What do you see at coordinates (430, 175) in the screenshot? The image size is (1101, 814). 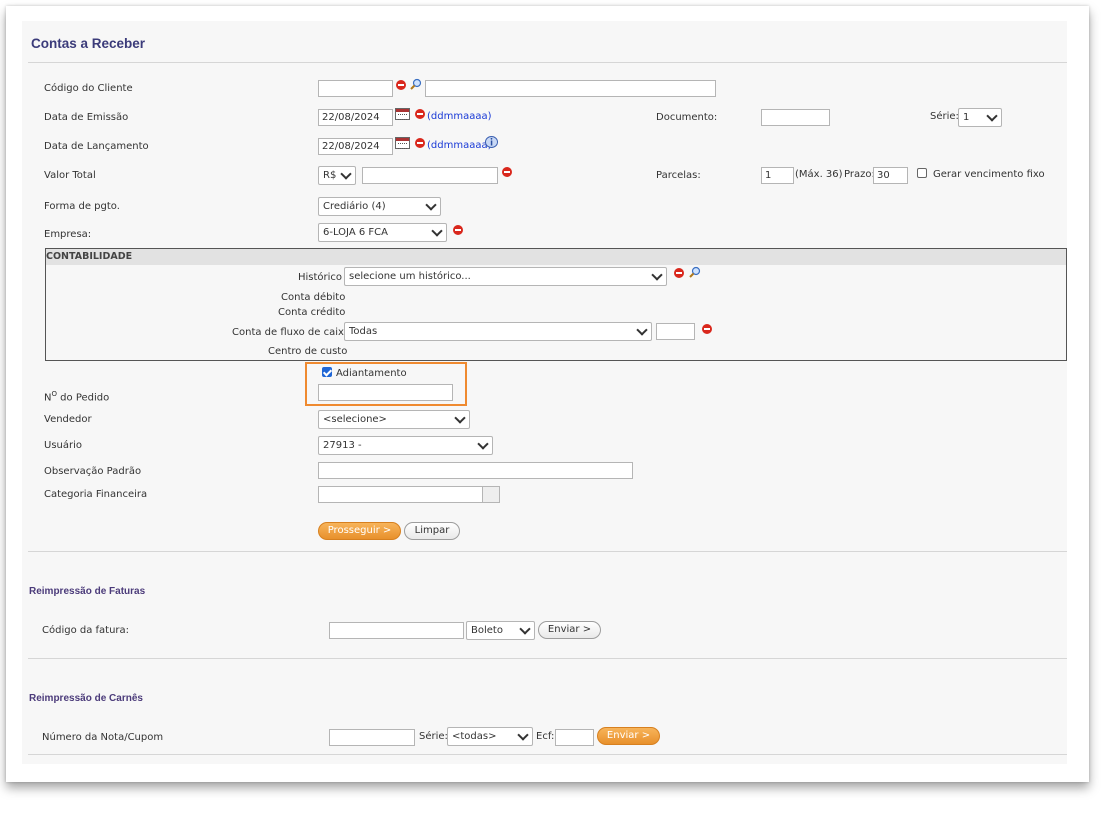 I see `valor-total-input` at bounding box center [430, 175].